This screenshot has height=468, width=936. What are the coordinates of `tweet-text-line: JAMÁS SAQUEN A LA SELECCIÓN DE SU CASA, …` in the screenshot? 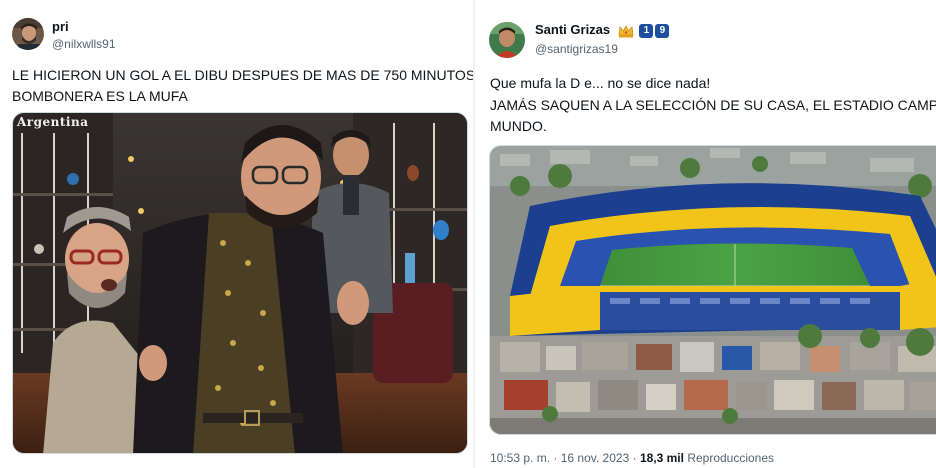 It's located at (713, 105).